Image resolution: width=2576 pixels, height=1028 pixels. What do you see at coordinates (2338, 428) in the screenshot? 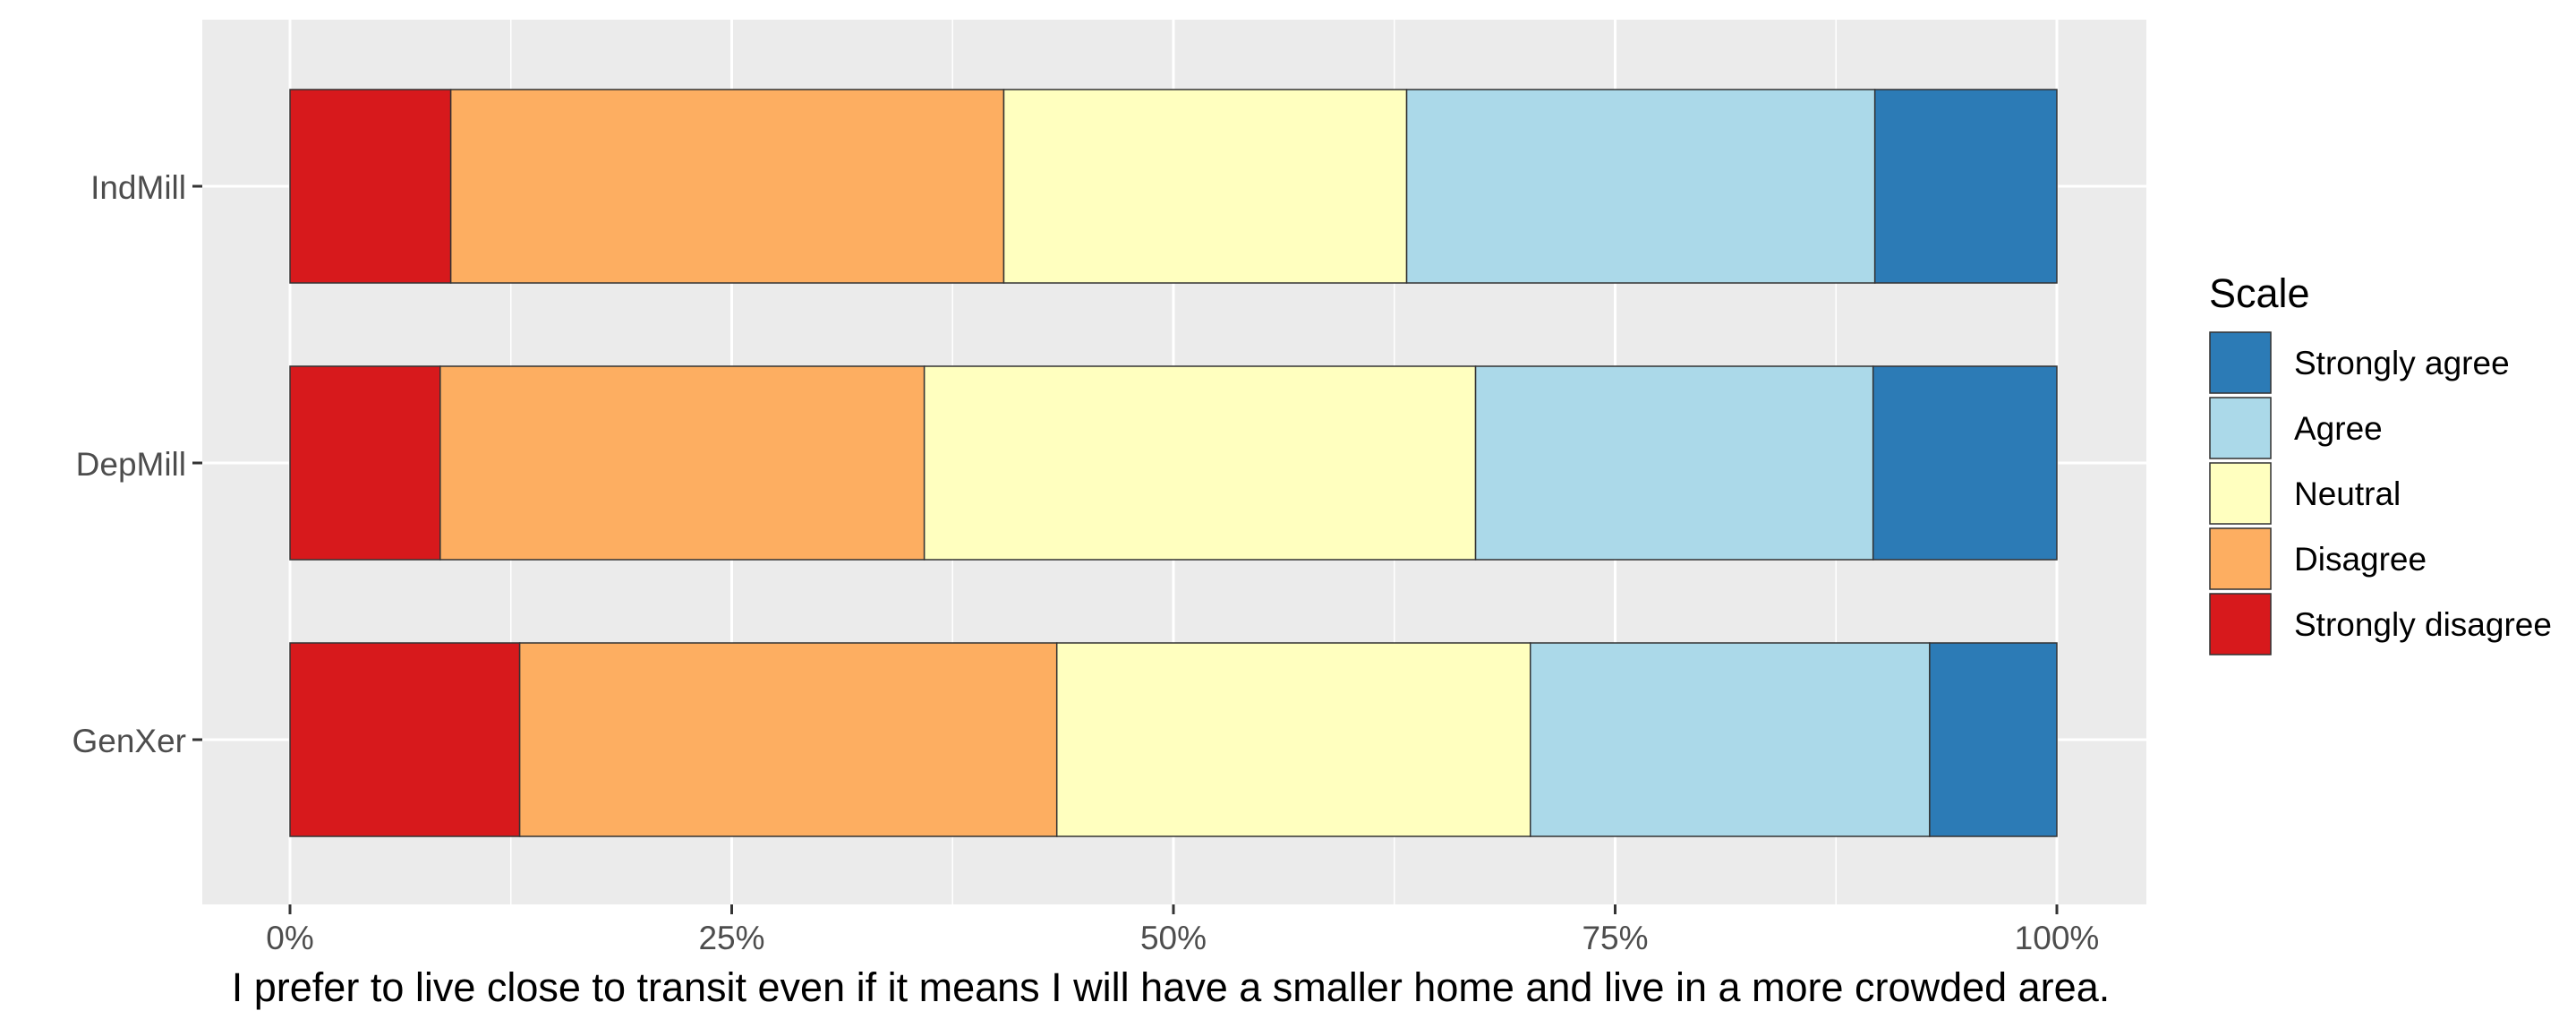
I see `legend-label: Agree` at bounding box center [2338, 428].